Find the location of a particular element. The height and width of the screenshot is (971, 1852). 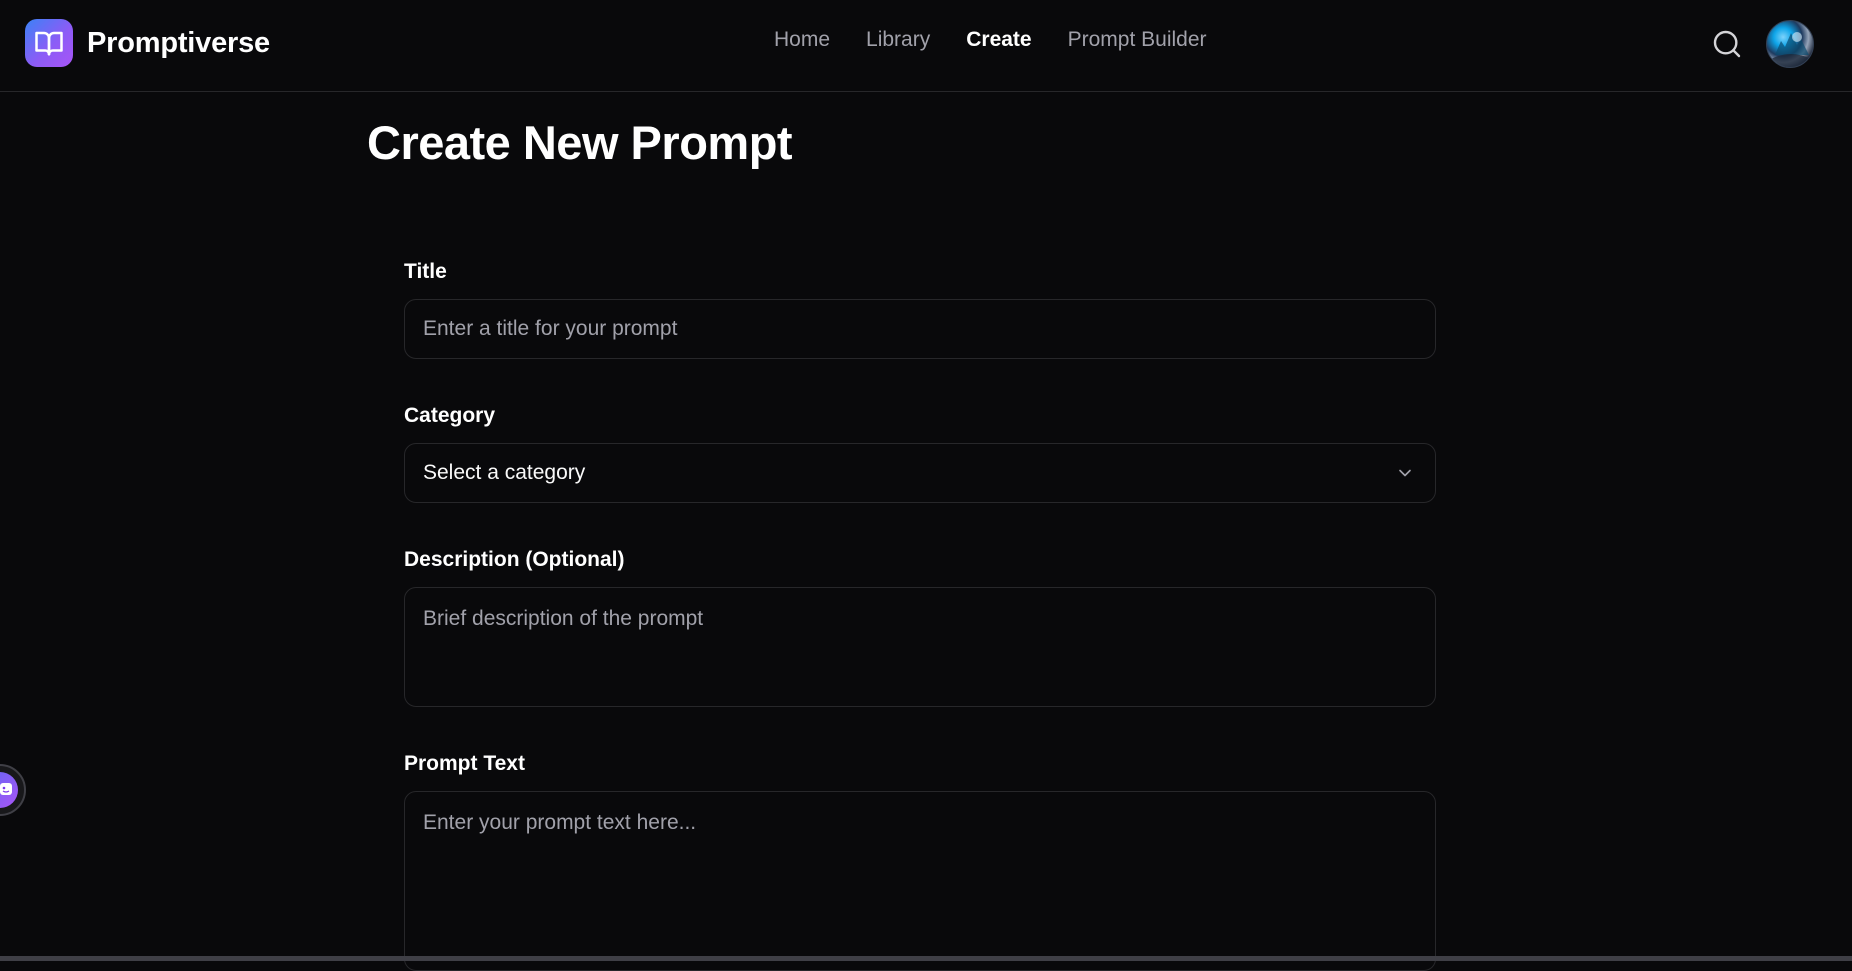

chevron-down-icon is located at coordinates (1405, 473).